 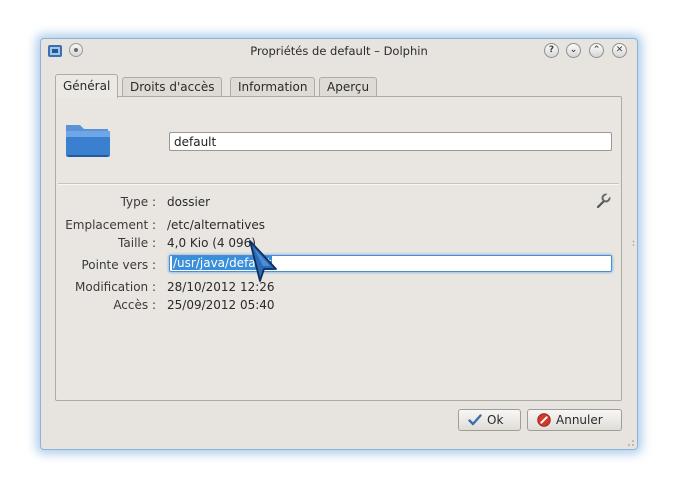 What do you see at coordinates (273, 87) in the screenshot?
I see `tab-information: Information` at bounding box center [273, 87].